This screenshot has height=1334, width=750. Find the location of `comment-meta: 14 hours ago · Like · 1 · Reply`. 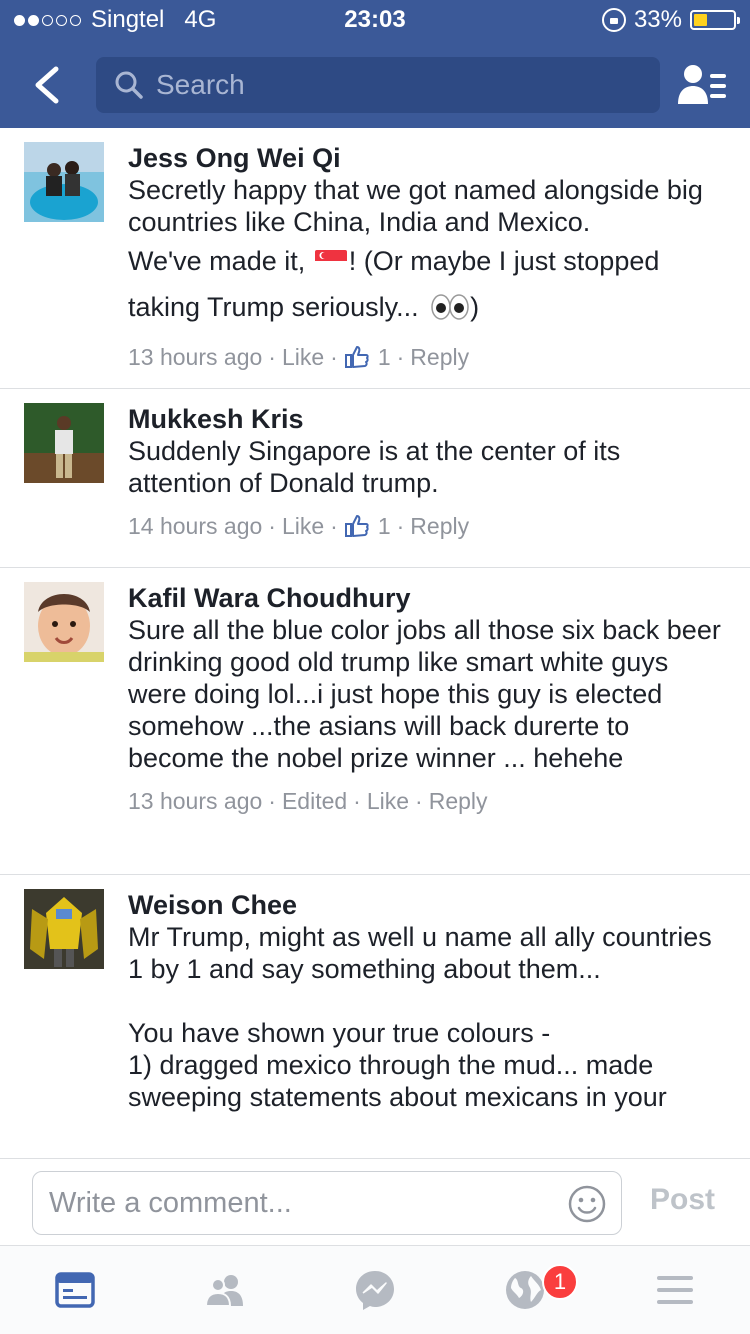

comment-meta: 14 hours ago · Like · 1 · Reply is located at coordinates (429, 536).